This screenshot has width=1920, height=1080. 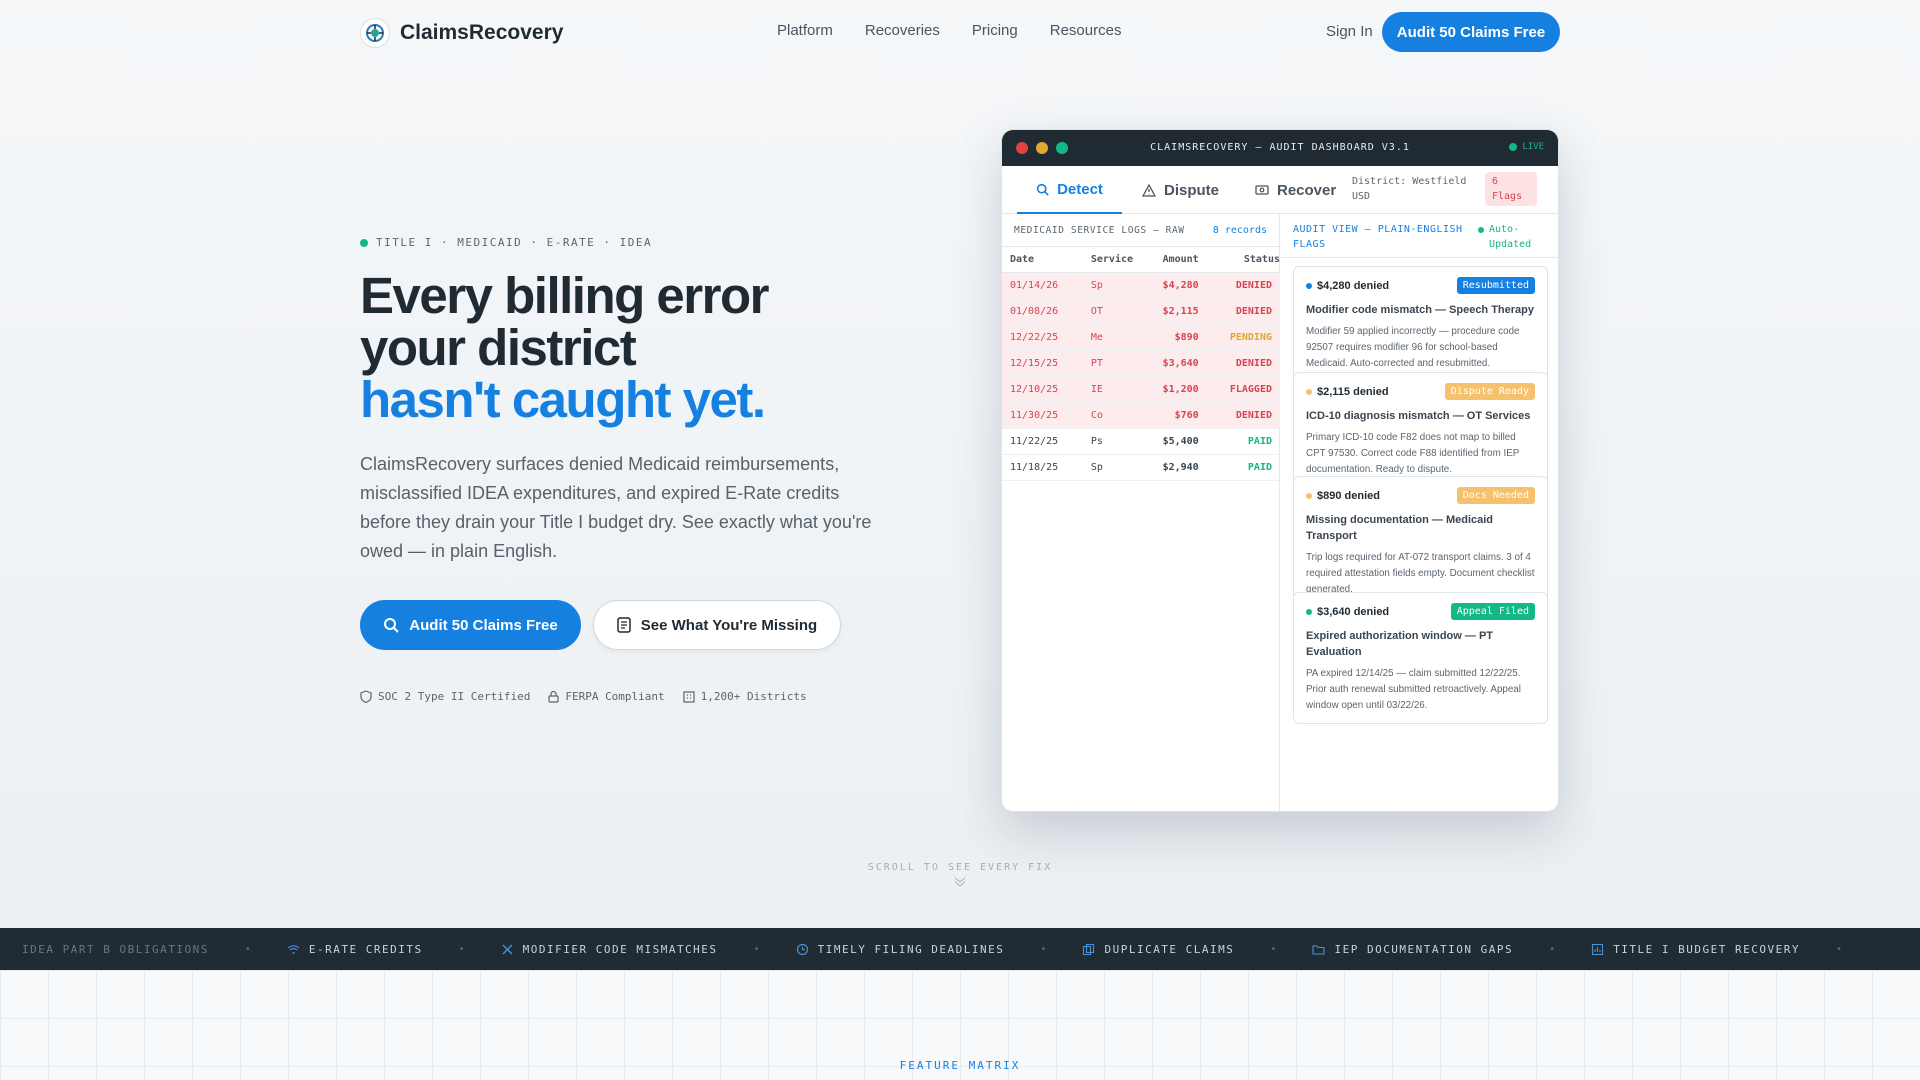 What do you see at coordinates (1526, 147) in the screenshot?
I see `live-indicator: LIVE` at bounding box center [1526, 147].